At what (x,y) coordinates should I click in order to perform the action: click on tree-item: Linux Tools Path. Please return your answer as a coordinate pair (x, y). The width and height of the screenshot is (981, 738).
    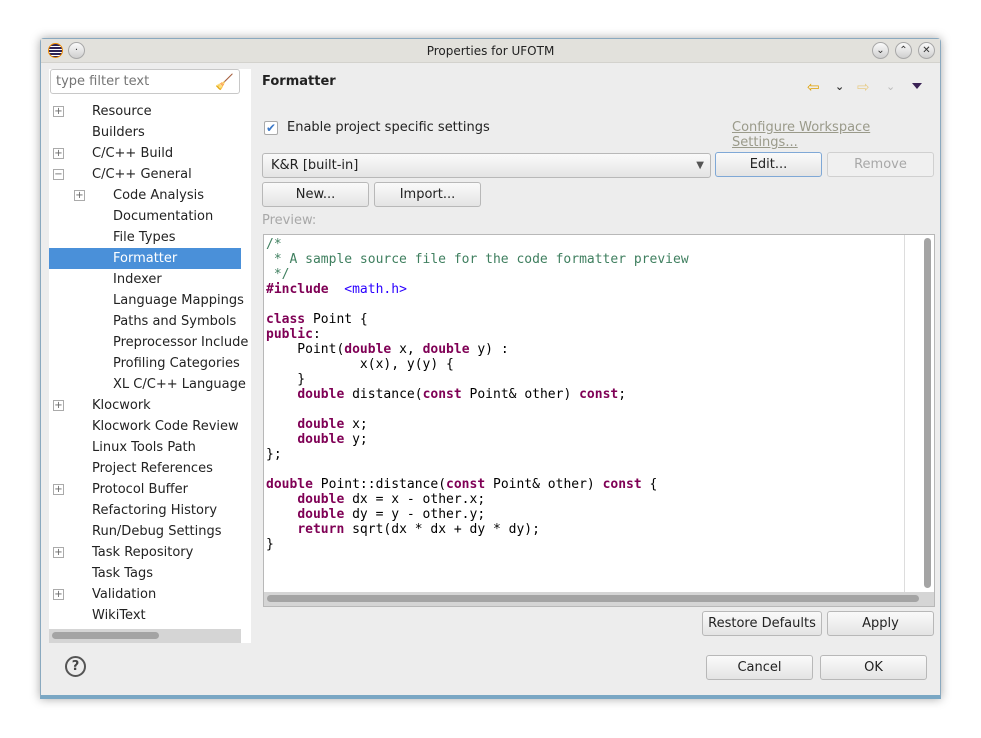
    Looking at the image, I should click on (145, 447).